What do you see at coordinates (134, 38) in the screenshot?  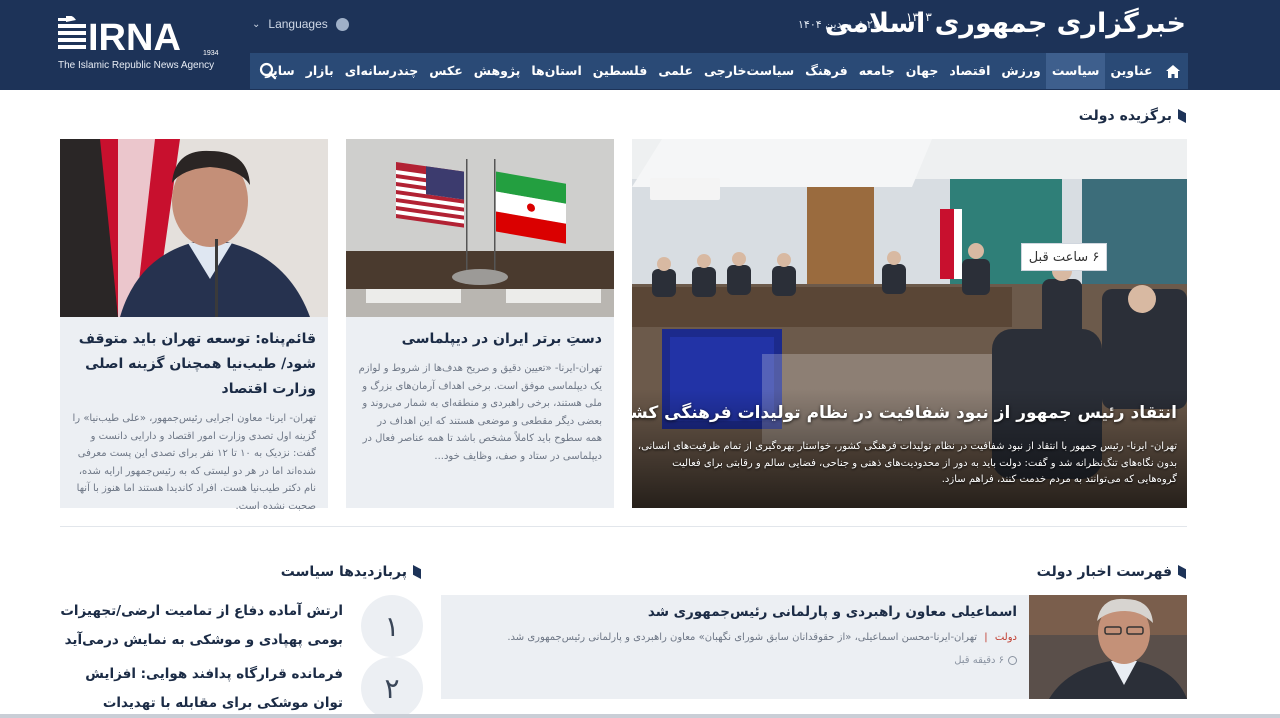 I see `logo-wordmark: IRNA` at bounding box center [134, 38].